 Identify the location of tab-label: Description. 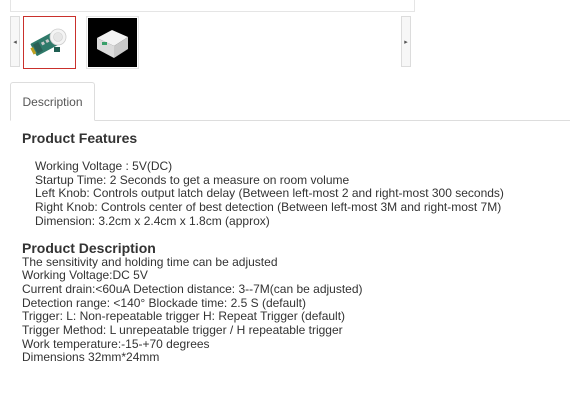
(52, 101).